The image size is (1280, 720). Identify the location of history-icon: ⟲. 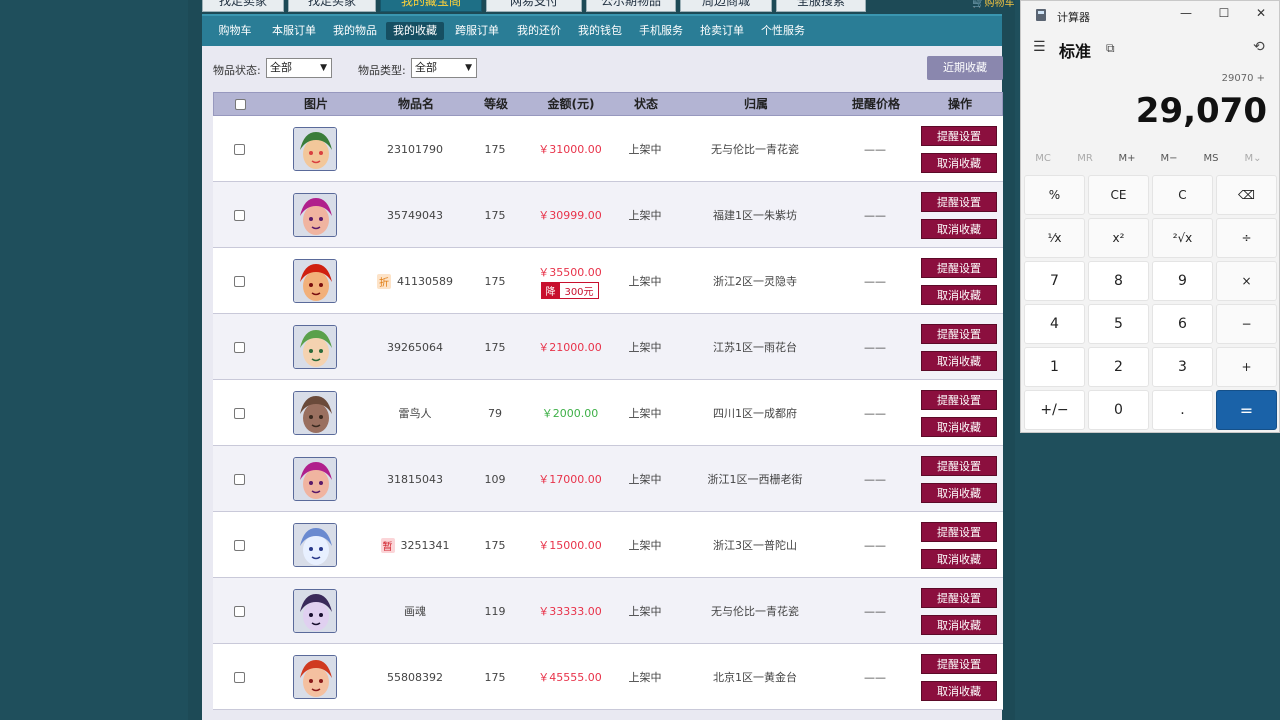
(1259, 47).